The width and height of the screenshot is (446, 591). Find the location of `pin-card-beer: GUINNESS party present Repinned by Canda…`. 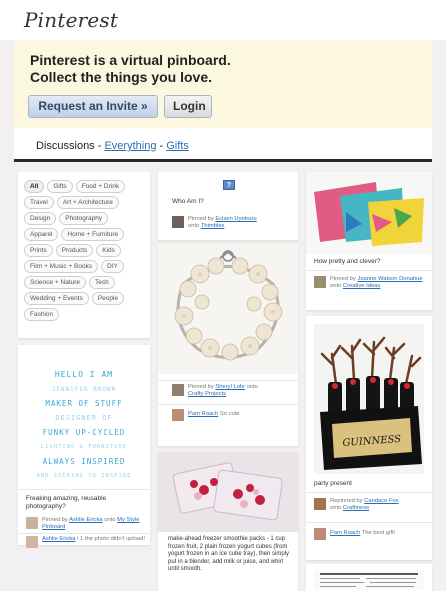

pin-card-beer: GUINNESS party present Repinned by Canda… is located at coordinates (369, 438).